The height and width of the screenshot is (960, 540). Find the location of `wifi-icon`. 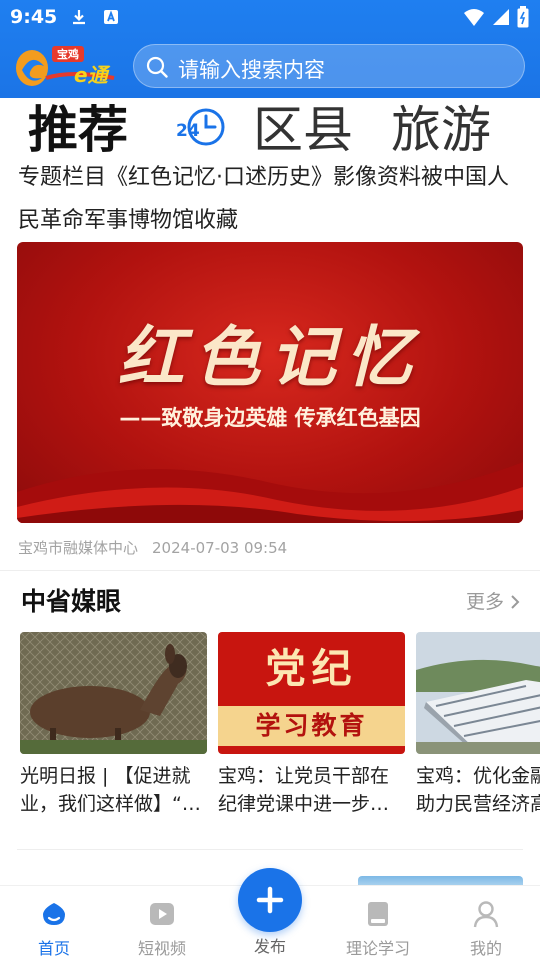

wifi-icon is located at coordinates (474, 17).